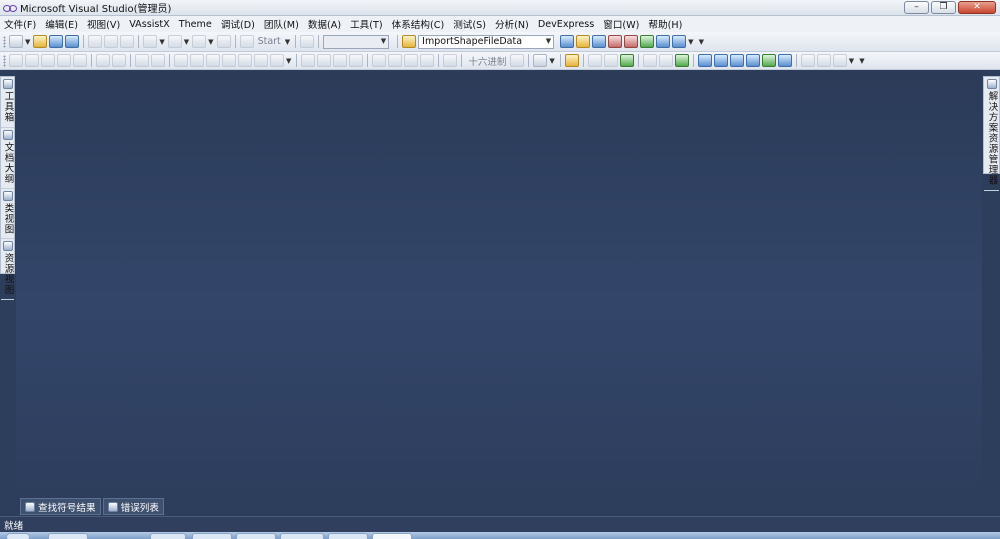 The width and height of the screenshot is (1000, 539). What do you see at coordinates (111, 41) in the screenshot?
I see `copy-icon` at bounding box center [111, 41].